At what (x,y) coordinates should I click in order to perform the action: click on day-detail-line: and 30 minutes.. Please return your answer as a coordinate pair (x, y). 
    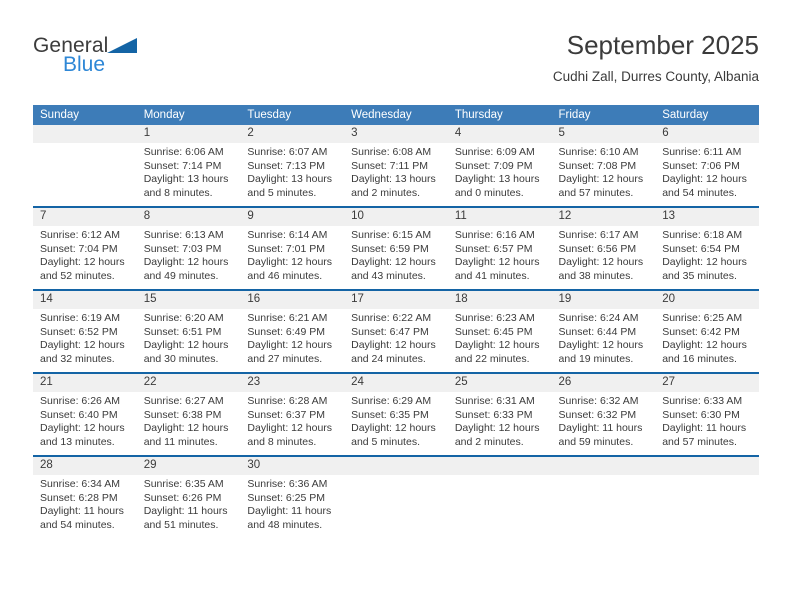
    Looking at the image, I should click on (181, 358).